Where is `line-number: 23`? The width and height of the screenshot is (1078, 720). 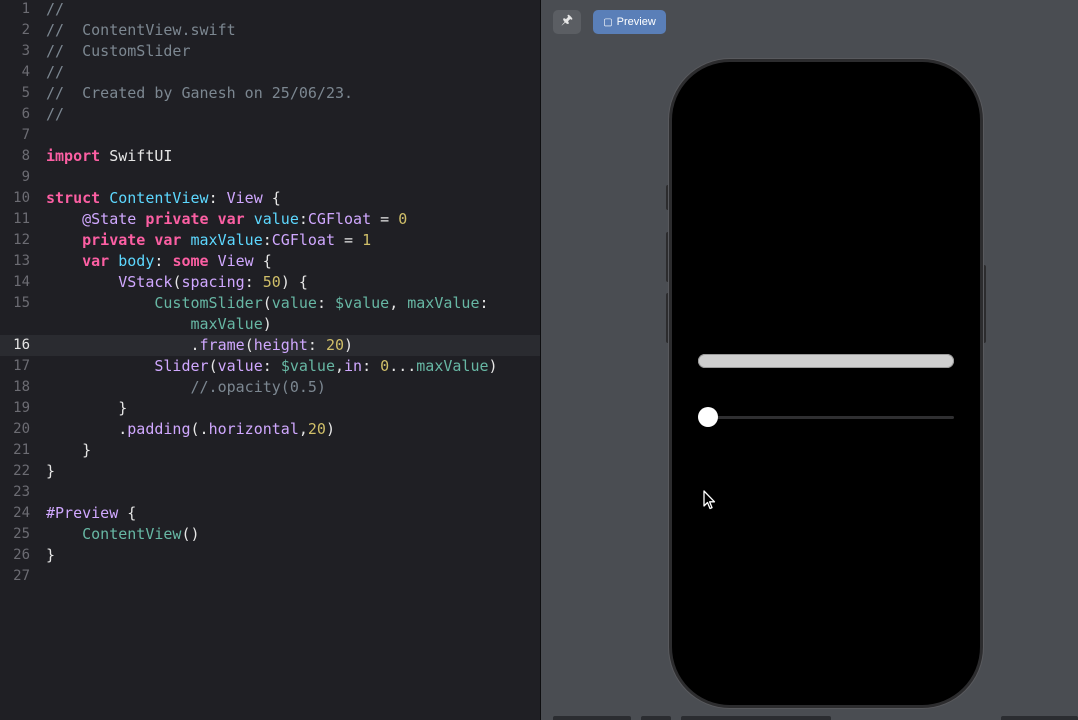 line-number: 23 is located at coordinates (21, 492).